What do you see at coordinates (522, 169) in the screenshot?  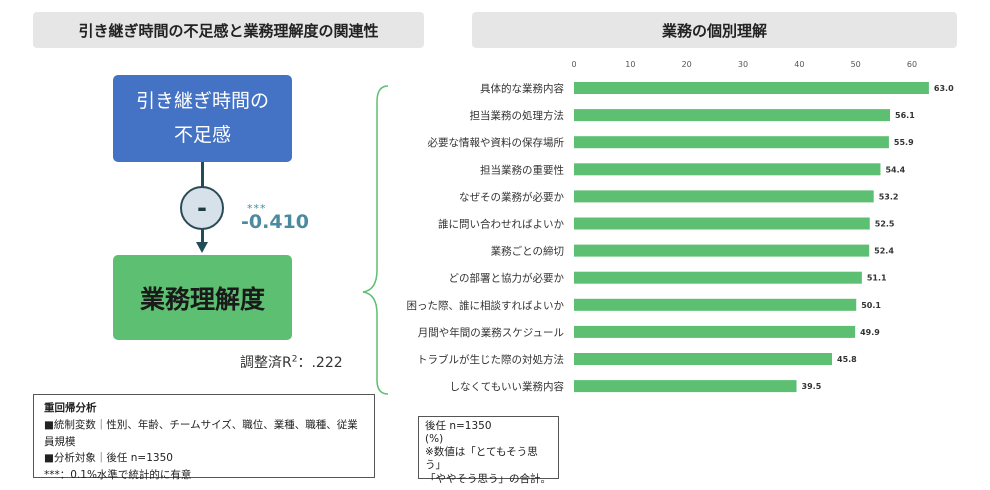 I see `category-label-3: 担当業務の重要性` at bounding box center [522, 169].